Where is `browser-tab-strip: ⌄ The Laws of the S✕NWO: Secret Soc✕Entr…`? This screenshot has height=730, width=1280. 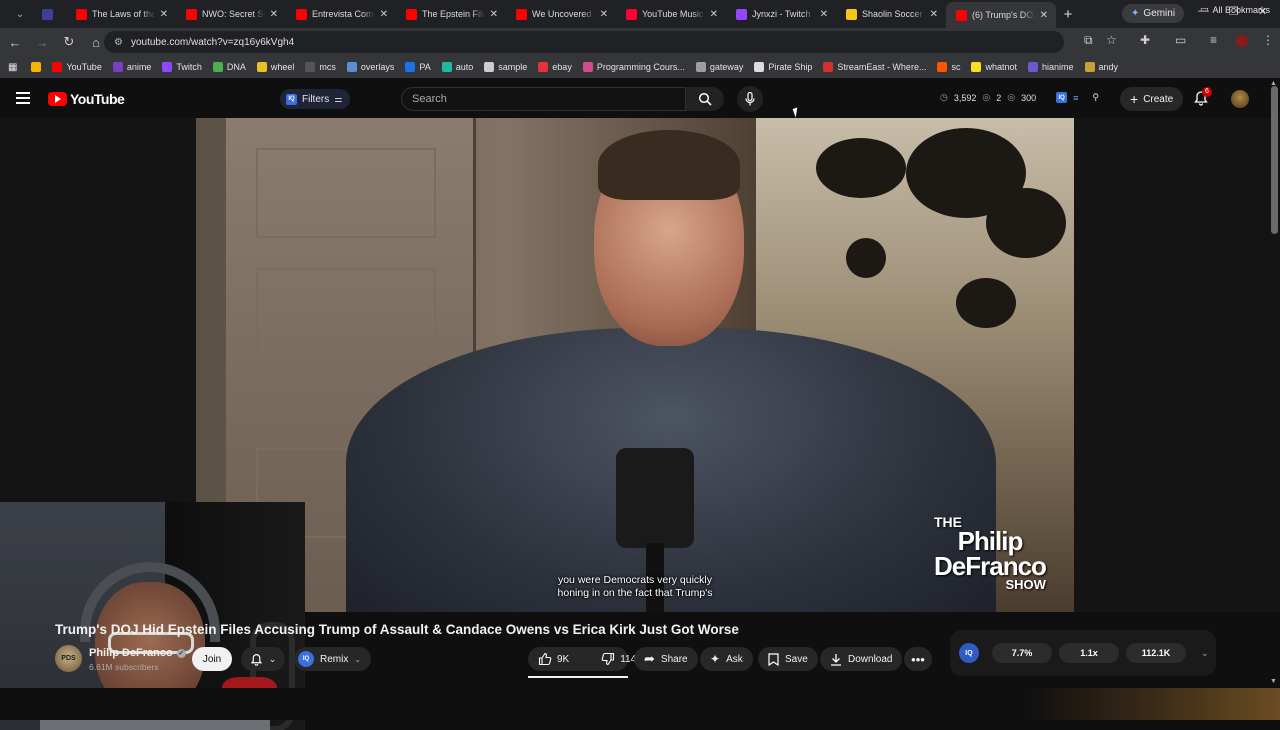 browser-tab-strip: ⌄ The Laws of the S✕NWO: Secret Soc✕Entr… is located at coordinates (640, 14).